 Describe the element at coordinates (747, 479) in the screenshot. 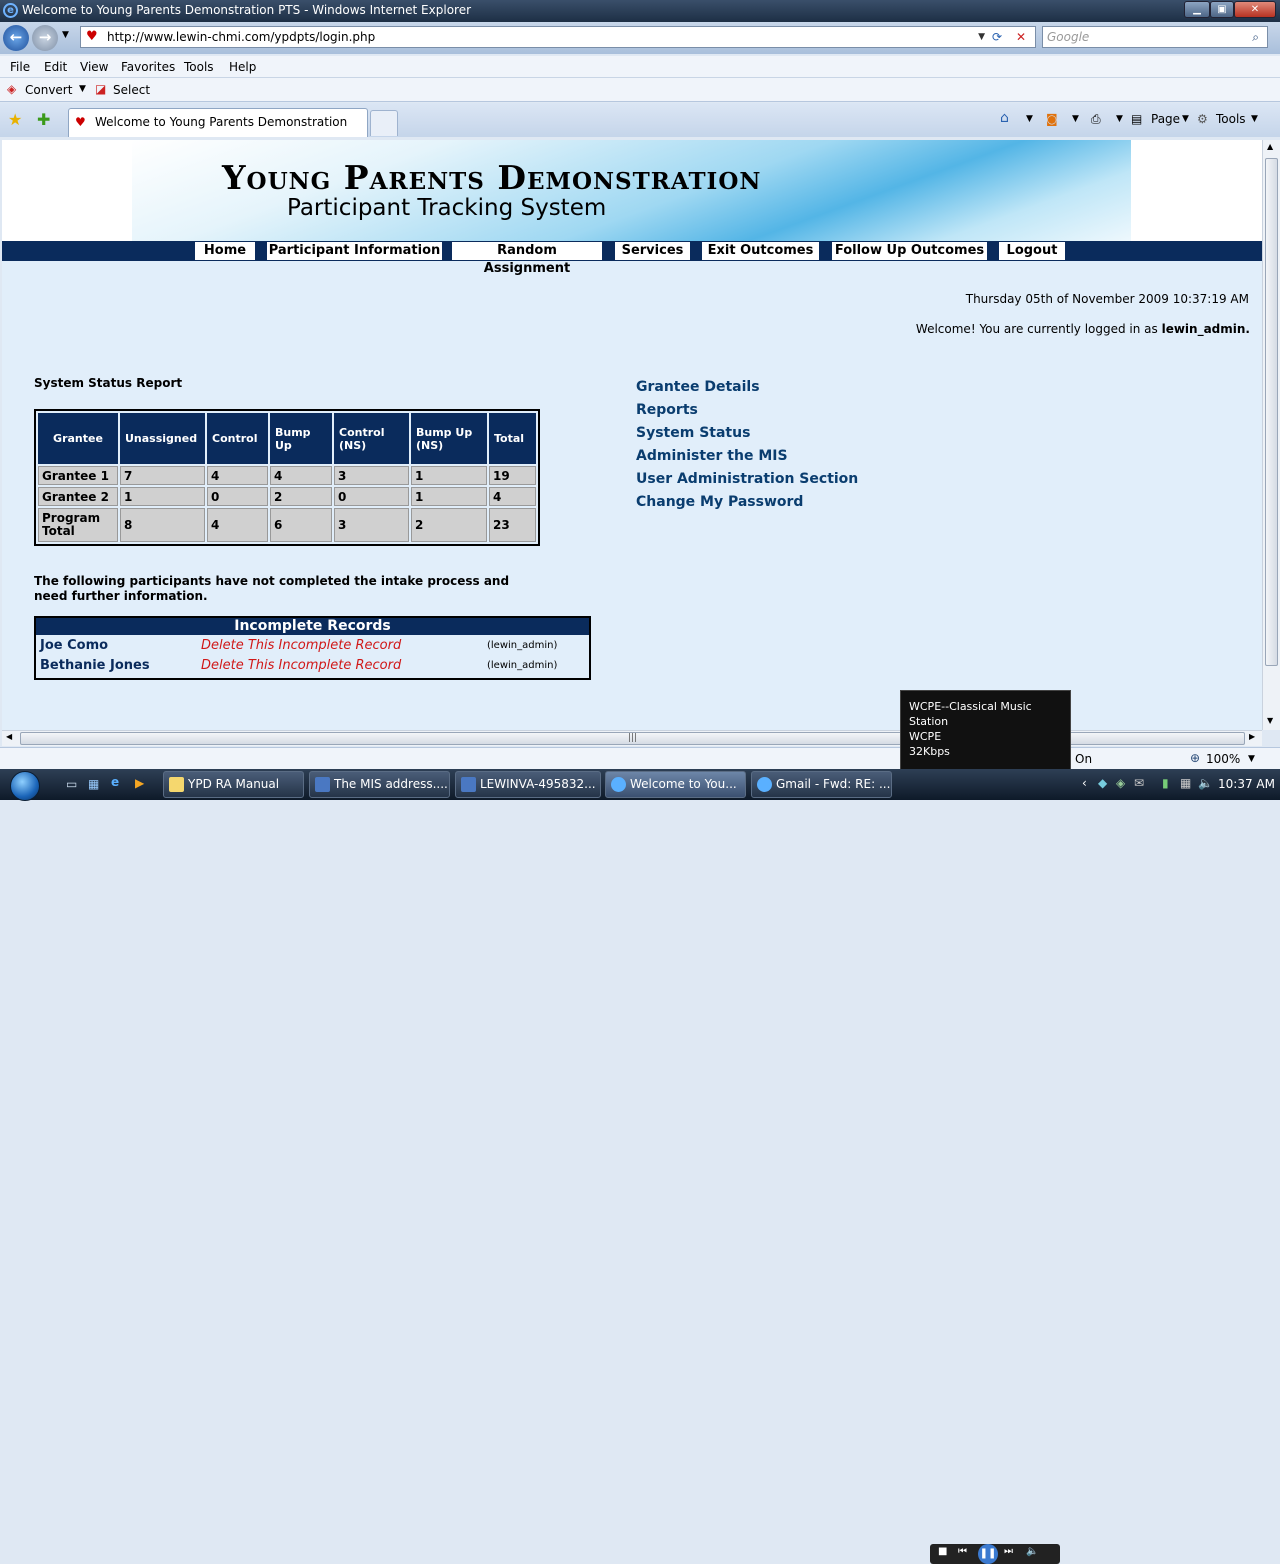

I see `link-user-administration: User Administration Section` at that location.